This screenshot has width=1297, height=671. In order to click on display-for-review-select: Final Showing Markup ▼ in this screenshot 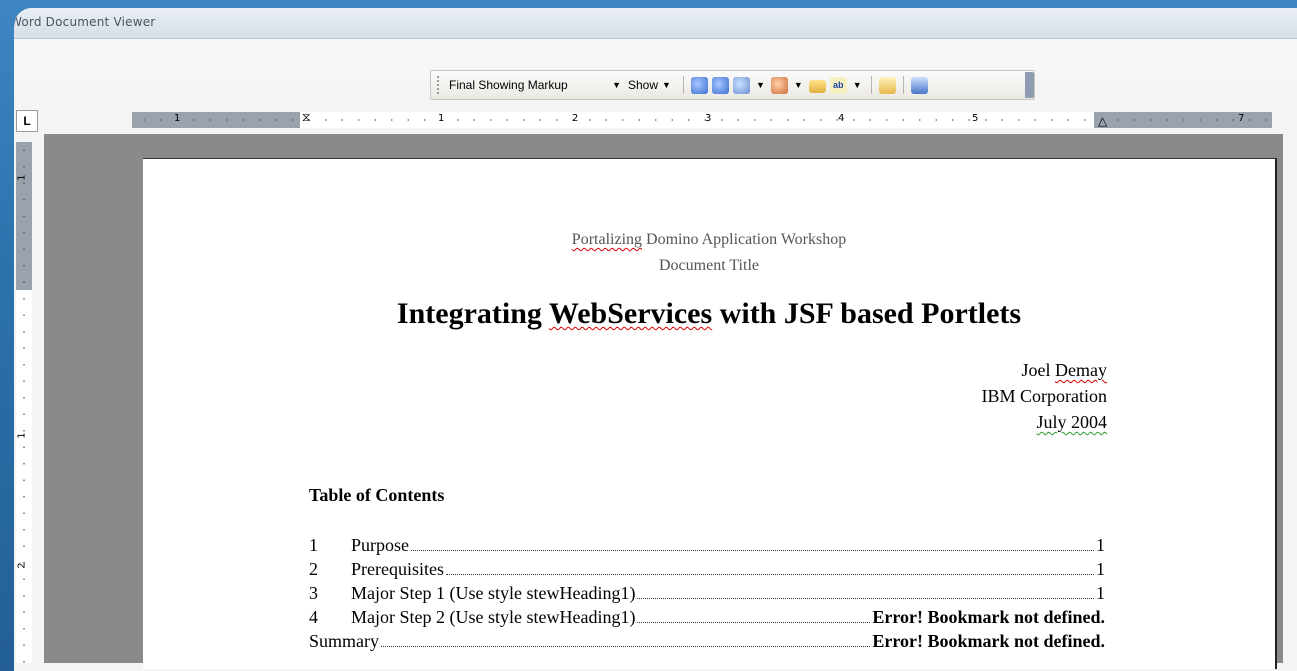, I will do `click(536, 85)`.